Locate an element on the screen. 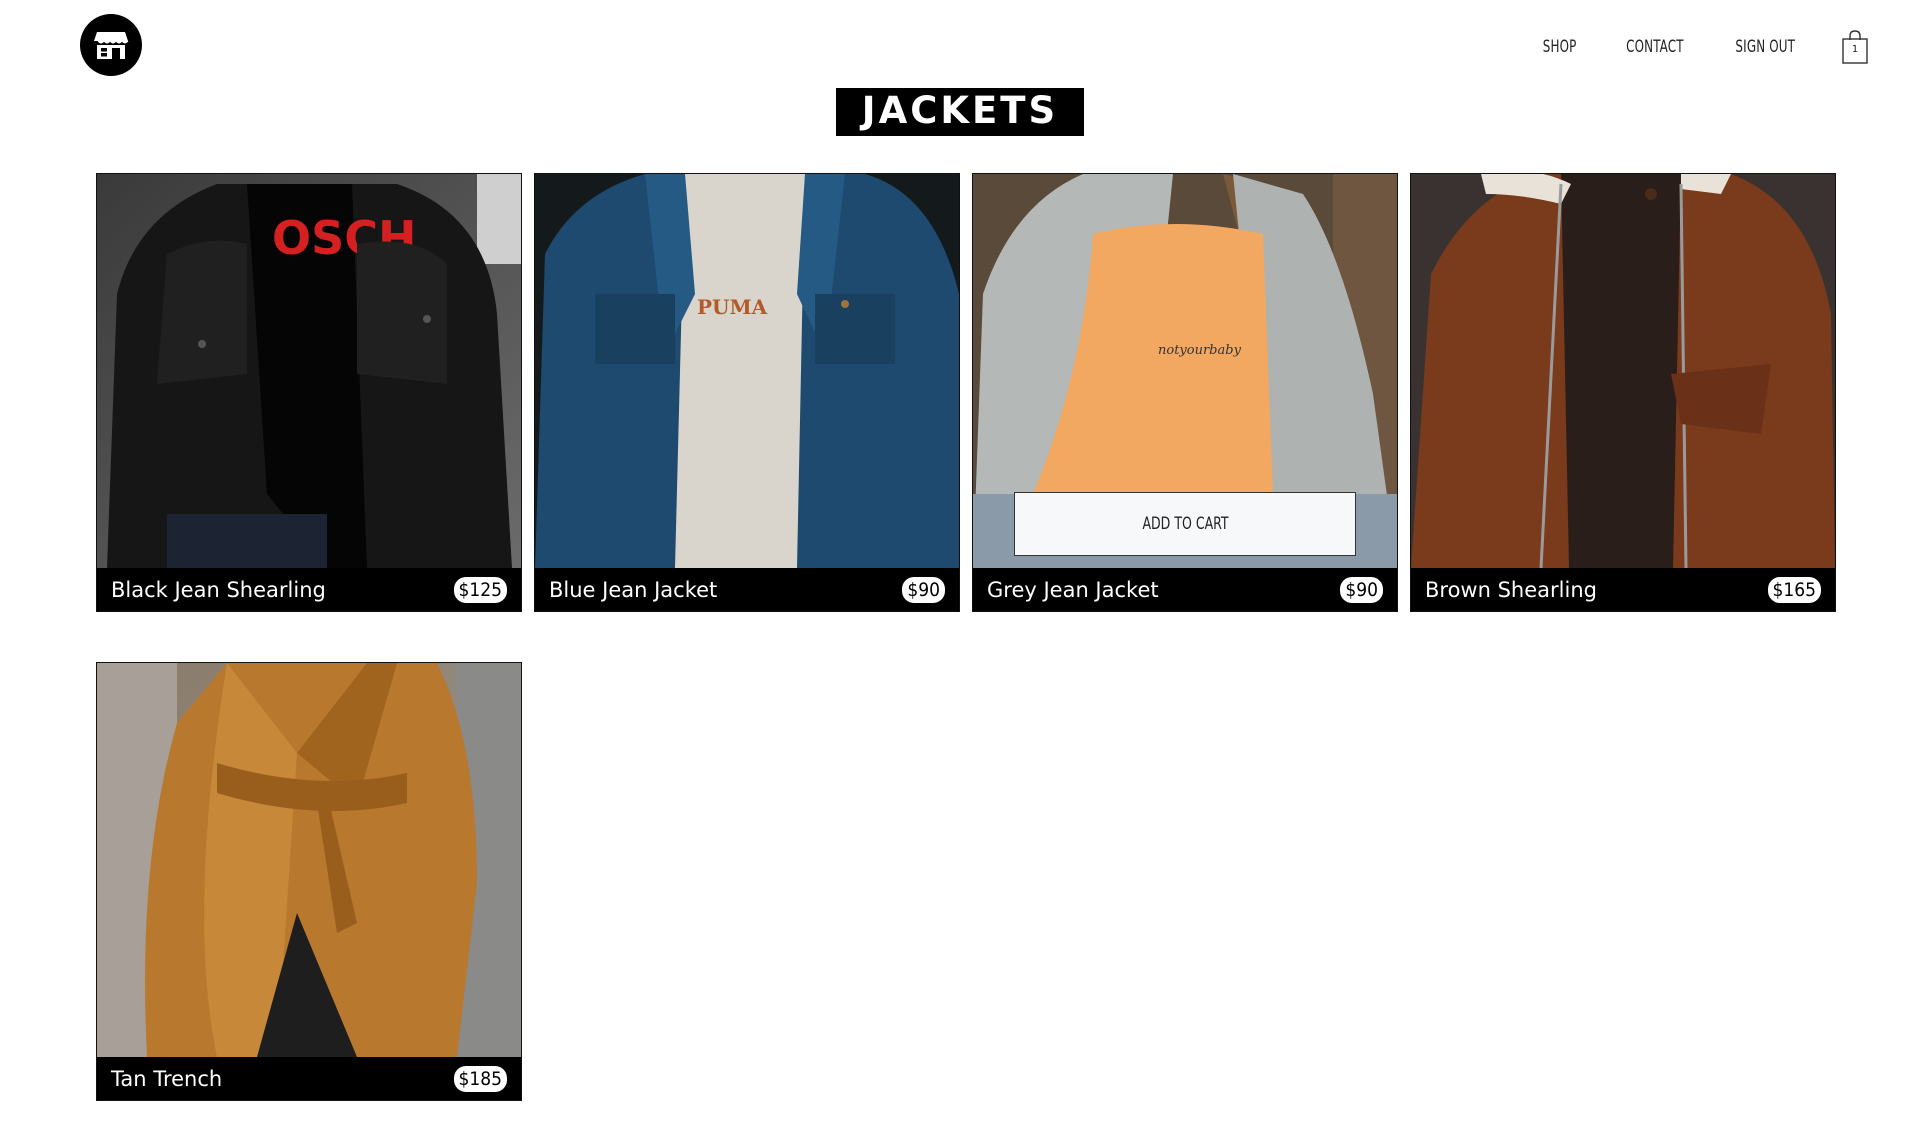 The height and width of the screenshot is (1134, 1920). svg-text: PUMA is located at coordinates (732, 307).